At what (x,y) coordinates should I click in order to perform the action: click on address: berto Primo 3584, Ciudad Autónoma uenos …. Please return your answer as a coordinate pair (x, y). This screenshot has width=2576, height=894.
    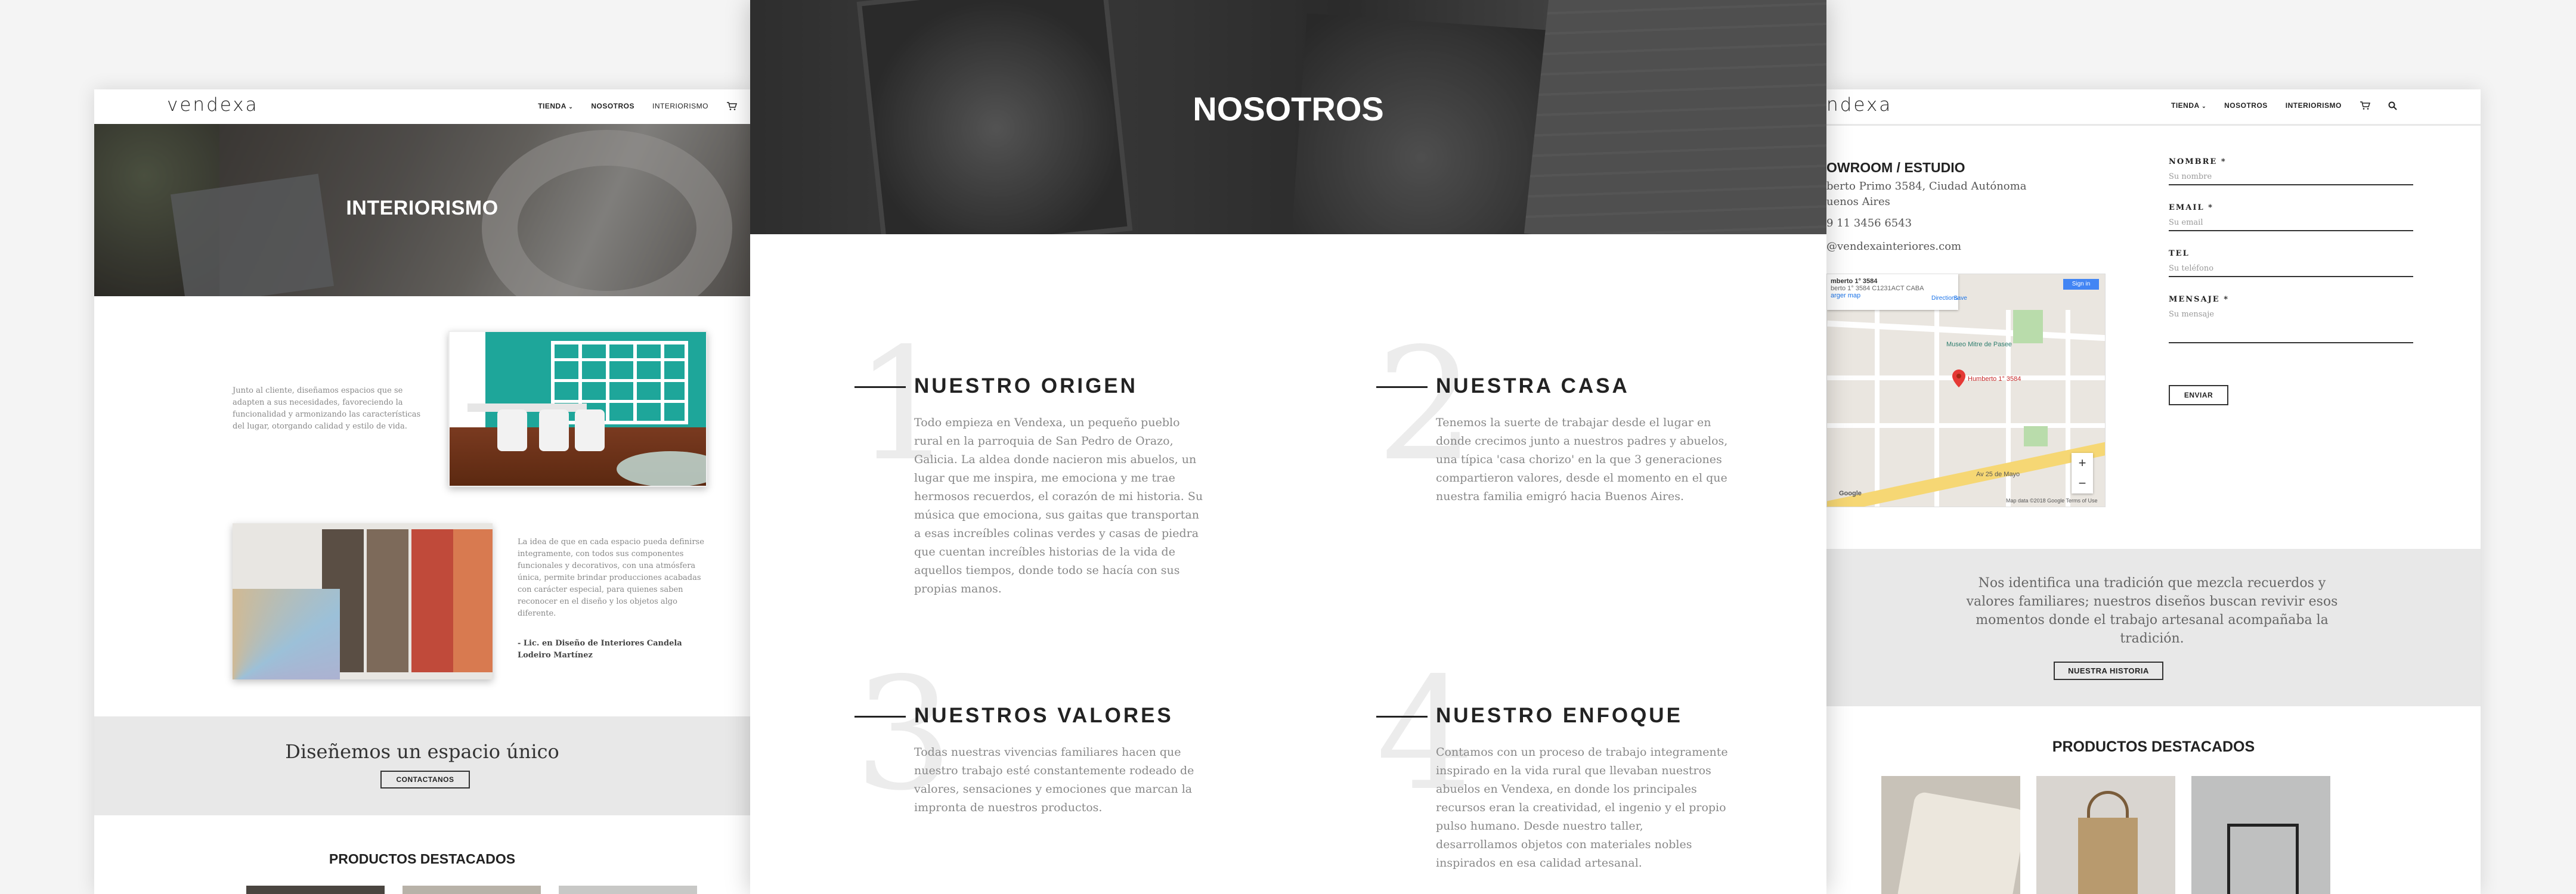
    Looking at the image, I should click on (1927, 194).